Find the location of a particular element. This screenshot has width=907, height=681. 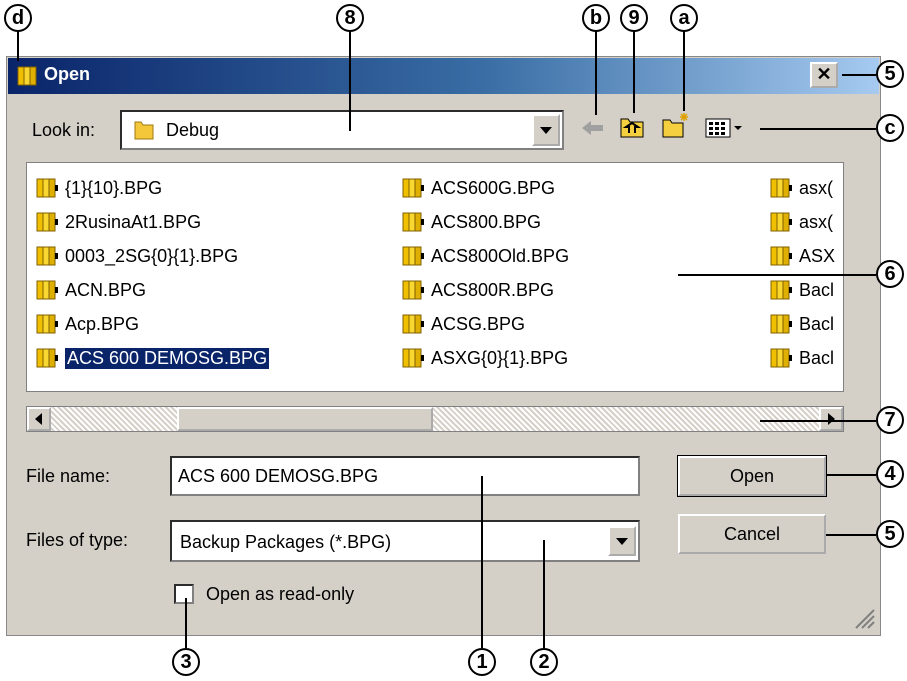

file-item: 2RusinaAt1.BPG is located at coordinates (118, 222).